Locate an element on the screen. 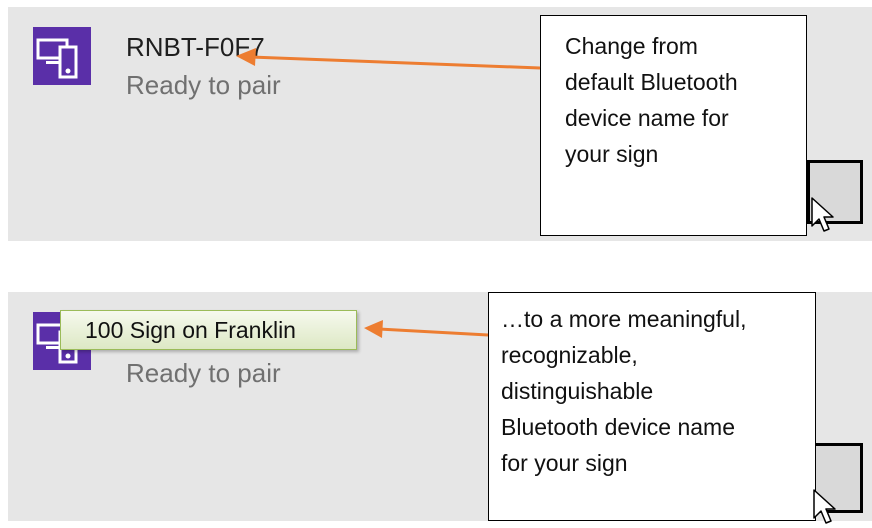  callout-line: Change from is located at coordinates (631, 46).